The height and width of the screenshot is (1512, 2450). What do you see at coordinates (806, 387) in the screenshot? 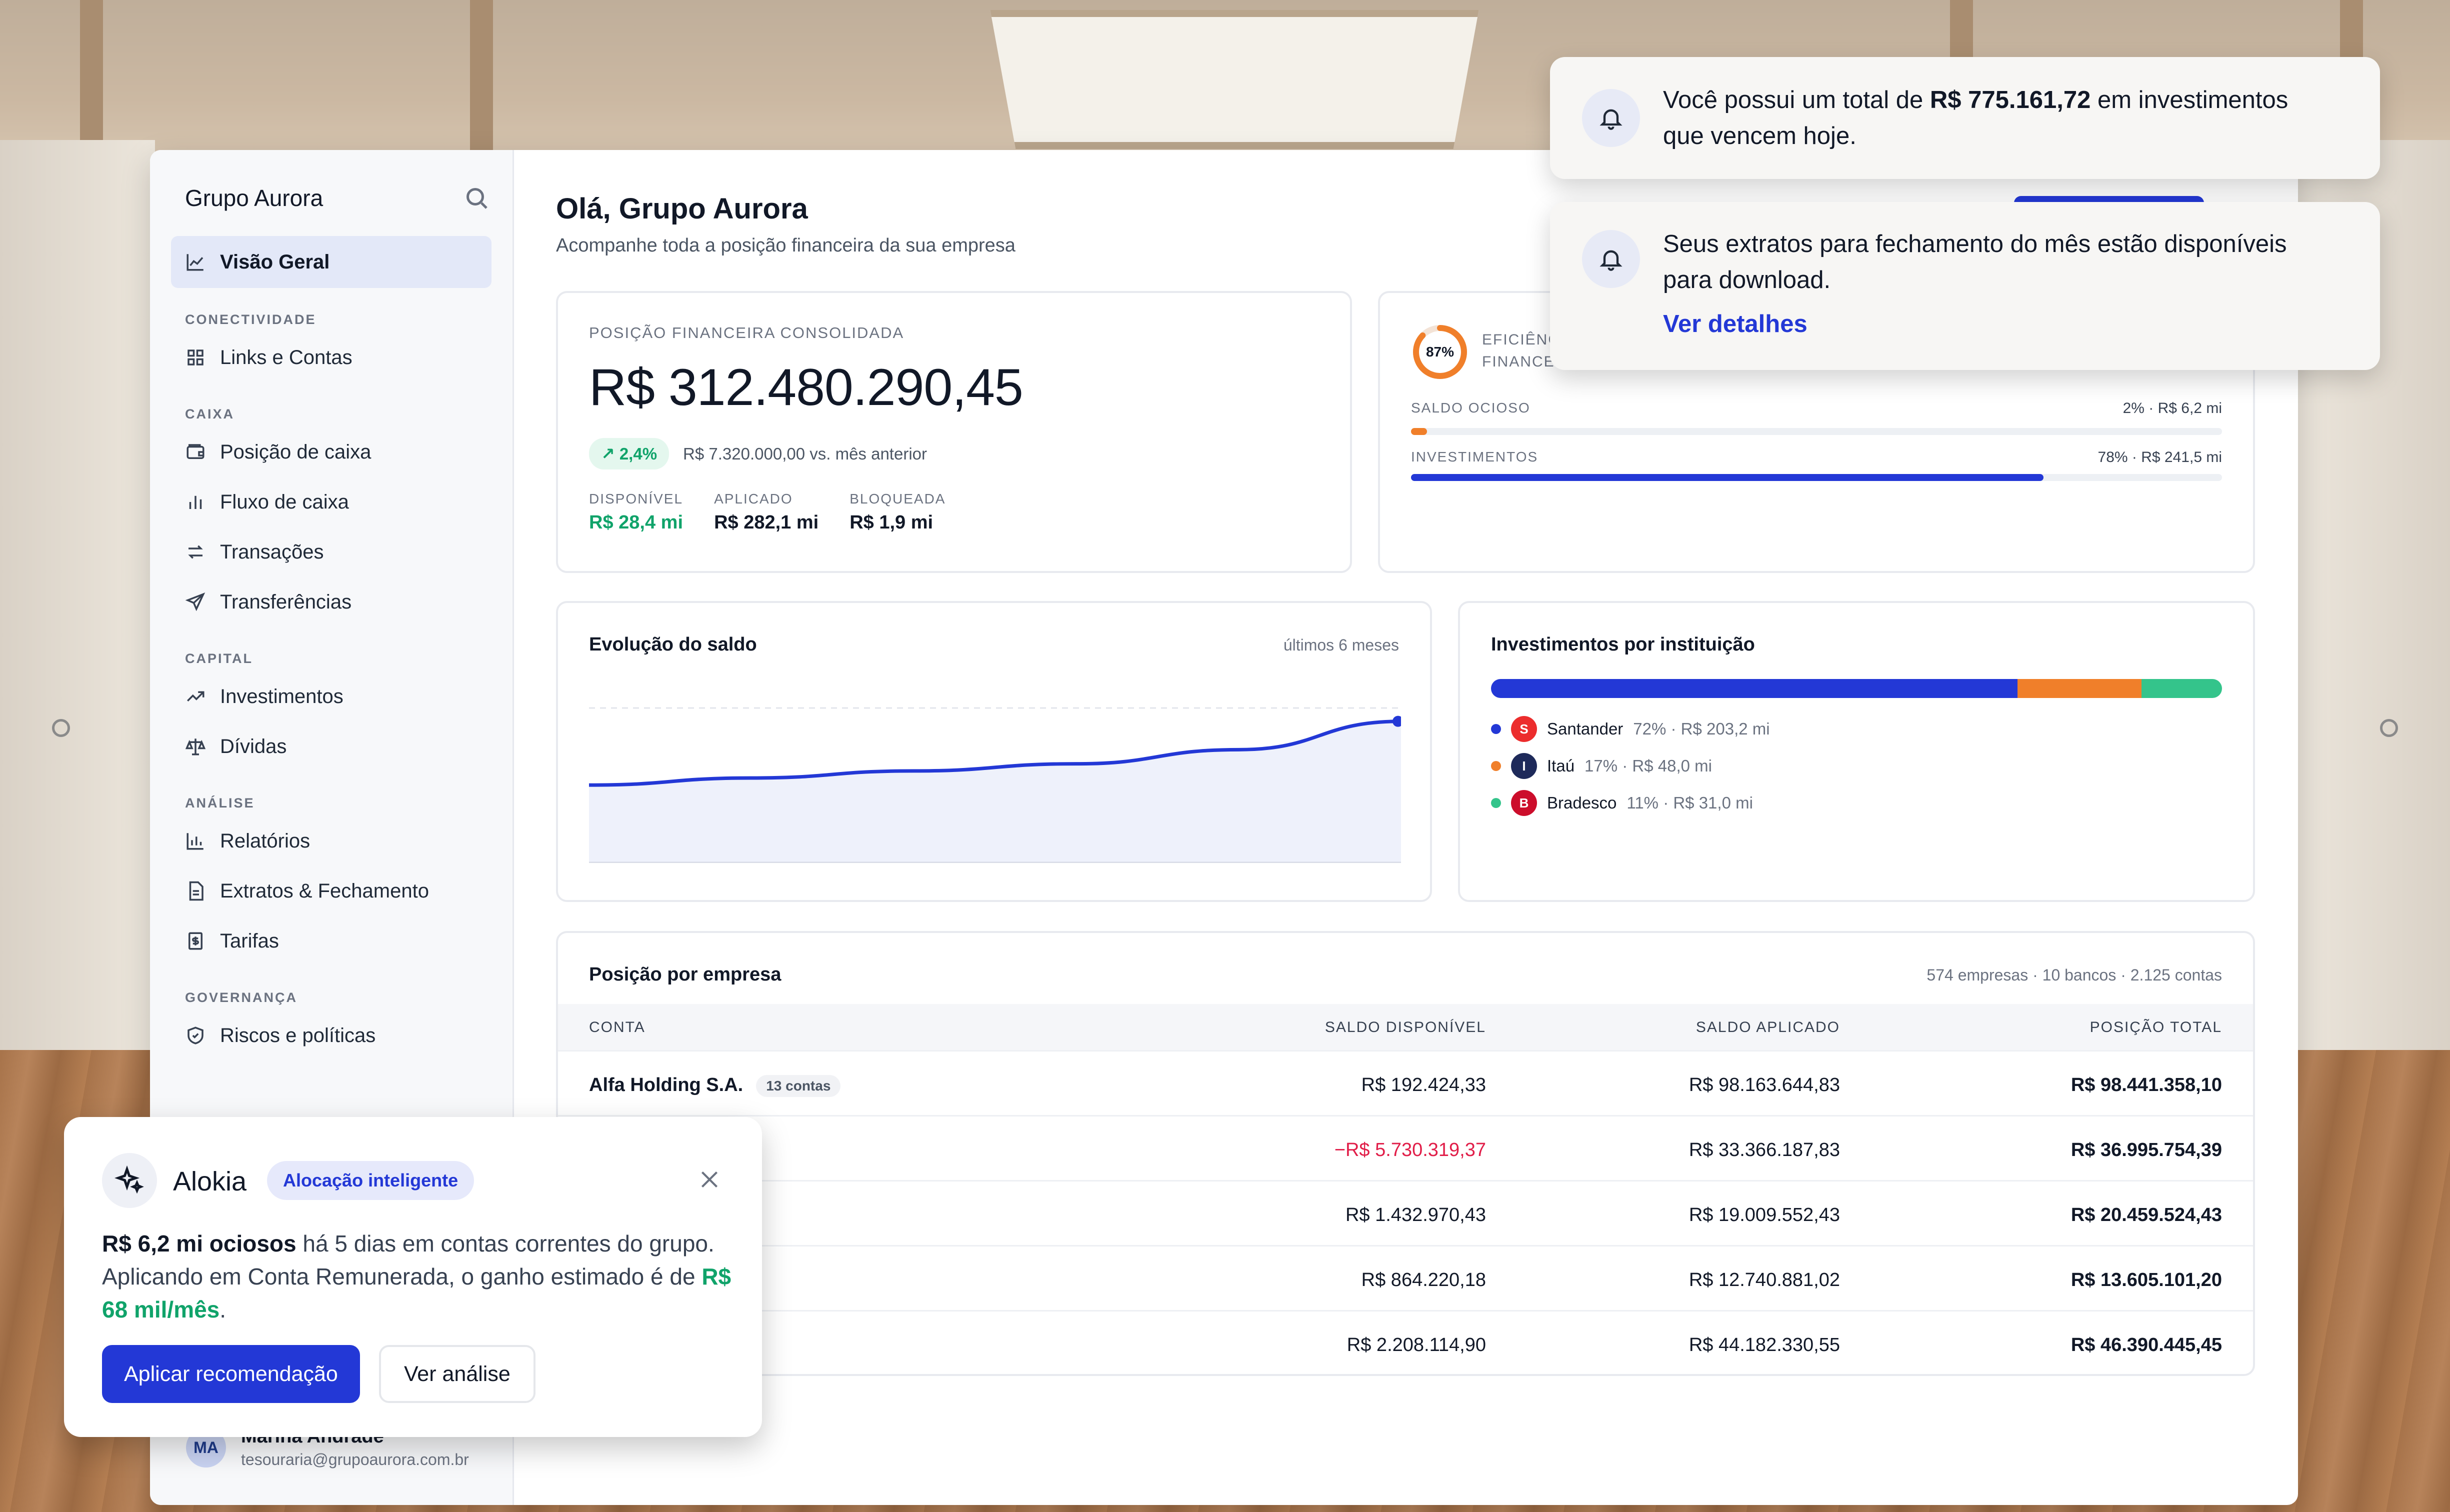
I see `position-total: R$ 312.480.290,45` at bounding box center [806, 387].